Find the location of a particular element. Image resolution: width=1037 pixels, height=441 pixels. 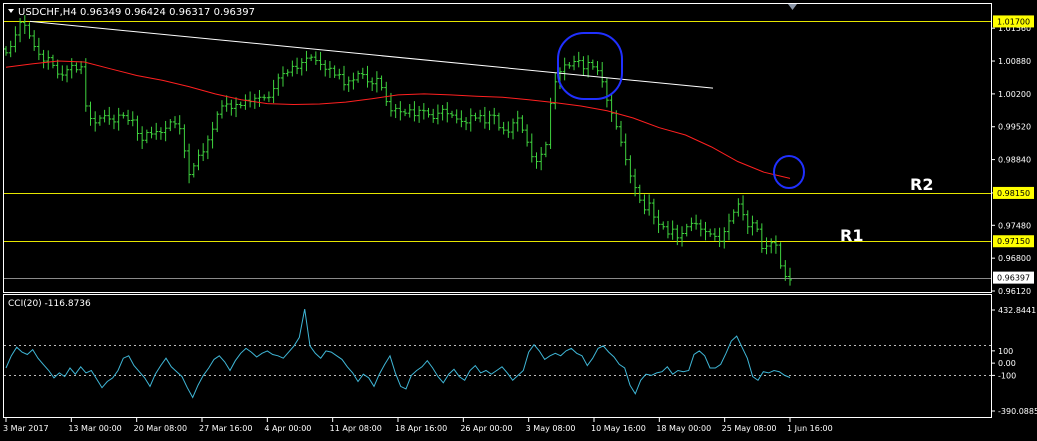

price-tick-label: 0.98840 is located at coordinates (1014, 160).